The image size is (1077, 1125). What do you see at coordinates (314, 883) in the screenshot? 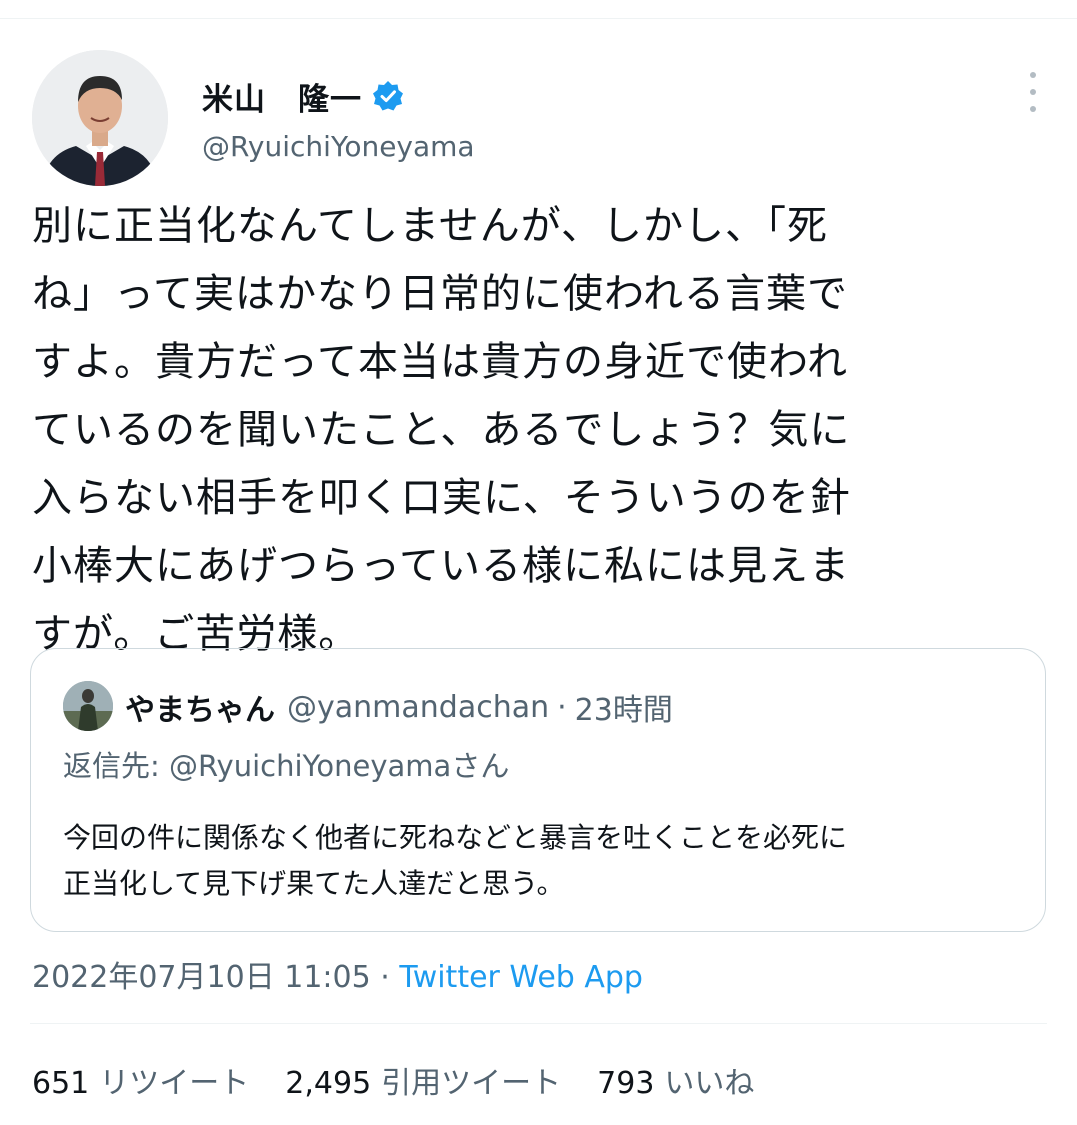
I see `quoted-line: 正当化して見下げ果てた人達だと思う。` at bounding box center [314, 883].